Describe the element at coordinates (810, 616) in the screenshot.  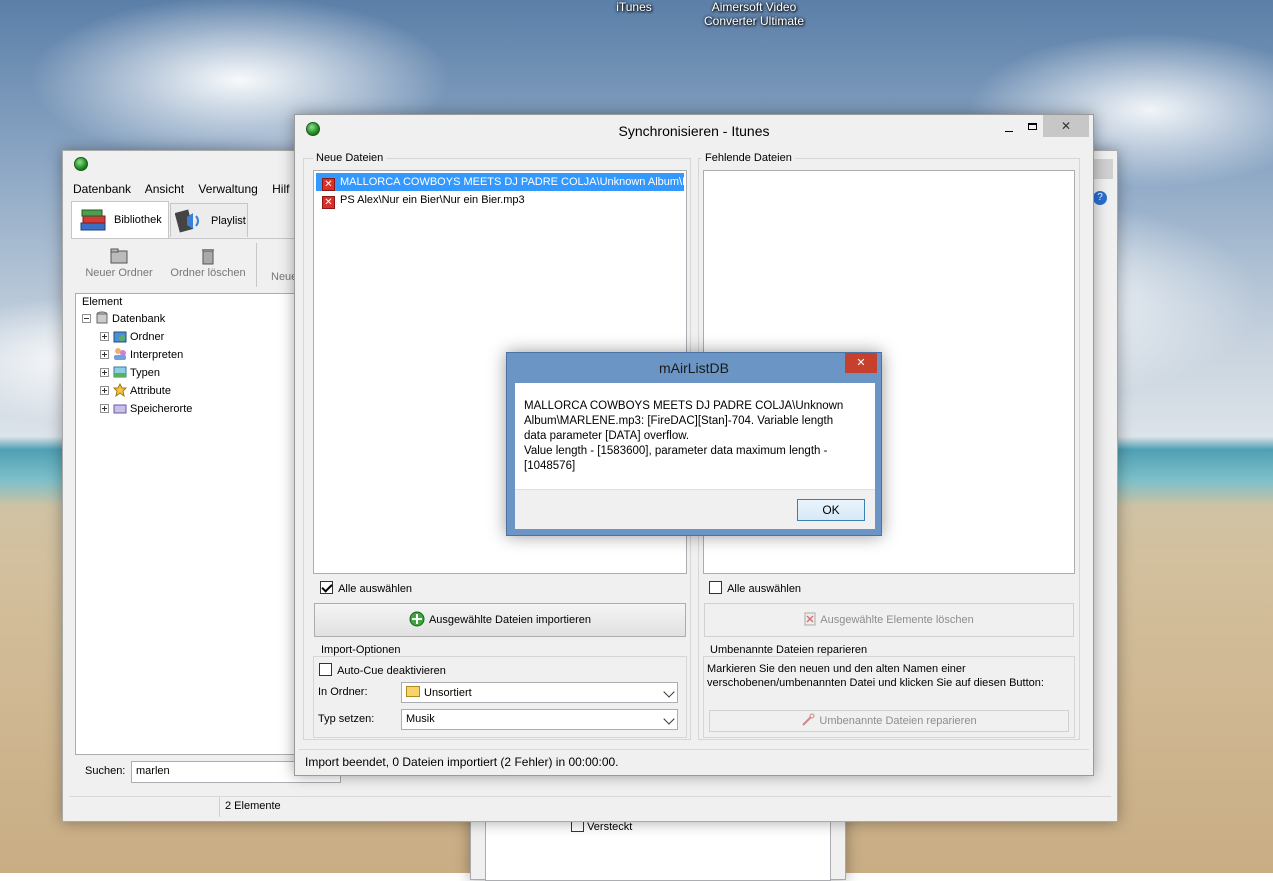
I see `delete-icon` at that location.